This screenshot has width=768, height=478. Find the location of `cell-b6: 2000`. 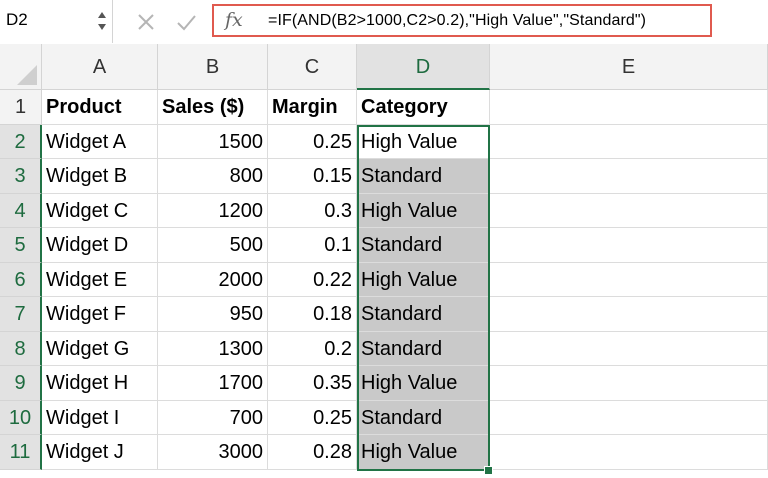

cell-b6: 2000 is located at coordinates (213, 279).